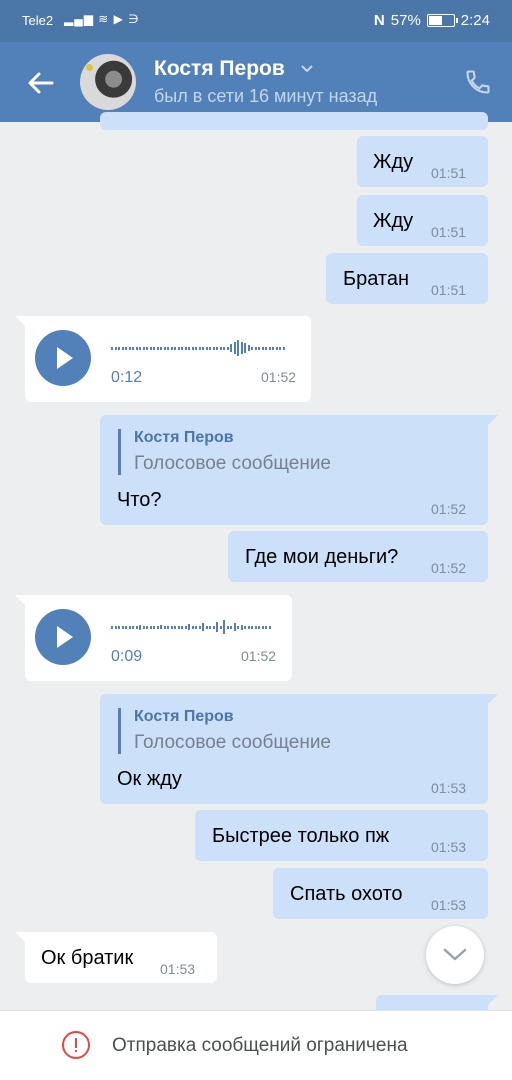 Image resolution: width=512 pixels, height=1080 pixels. Describe the element at coordinates (301, 836) in the screenshot. I see `message-text: Быстрее только пж` at that location.